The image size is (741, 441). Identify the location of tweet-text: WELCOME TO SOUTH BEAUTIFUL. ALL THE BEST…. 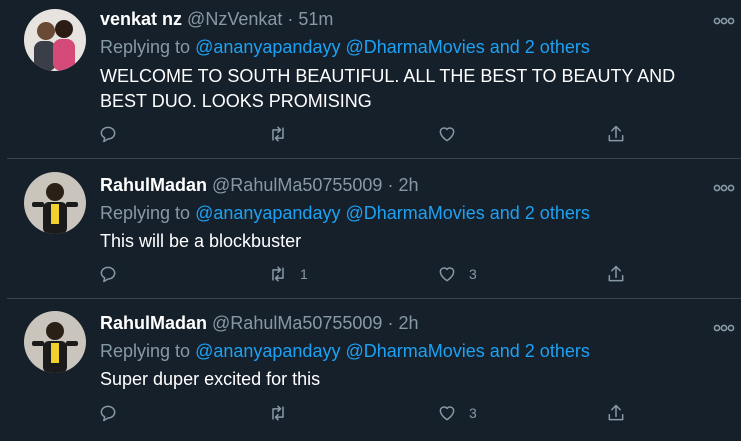
(388, 88).